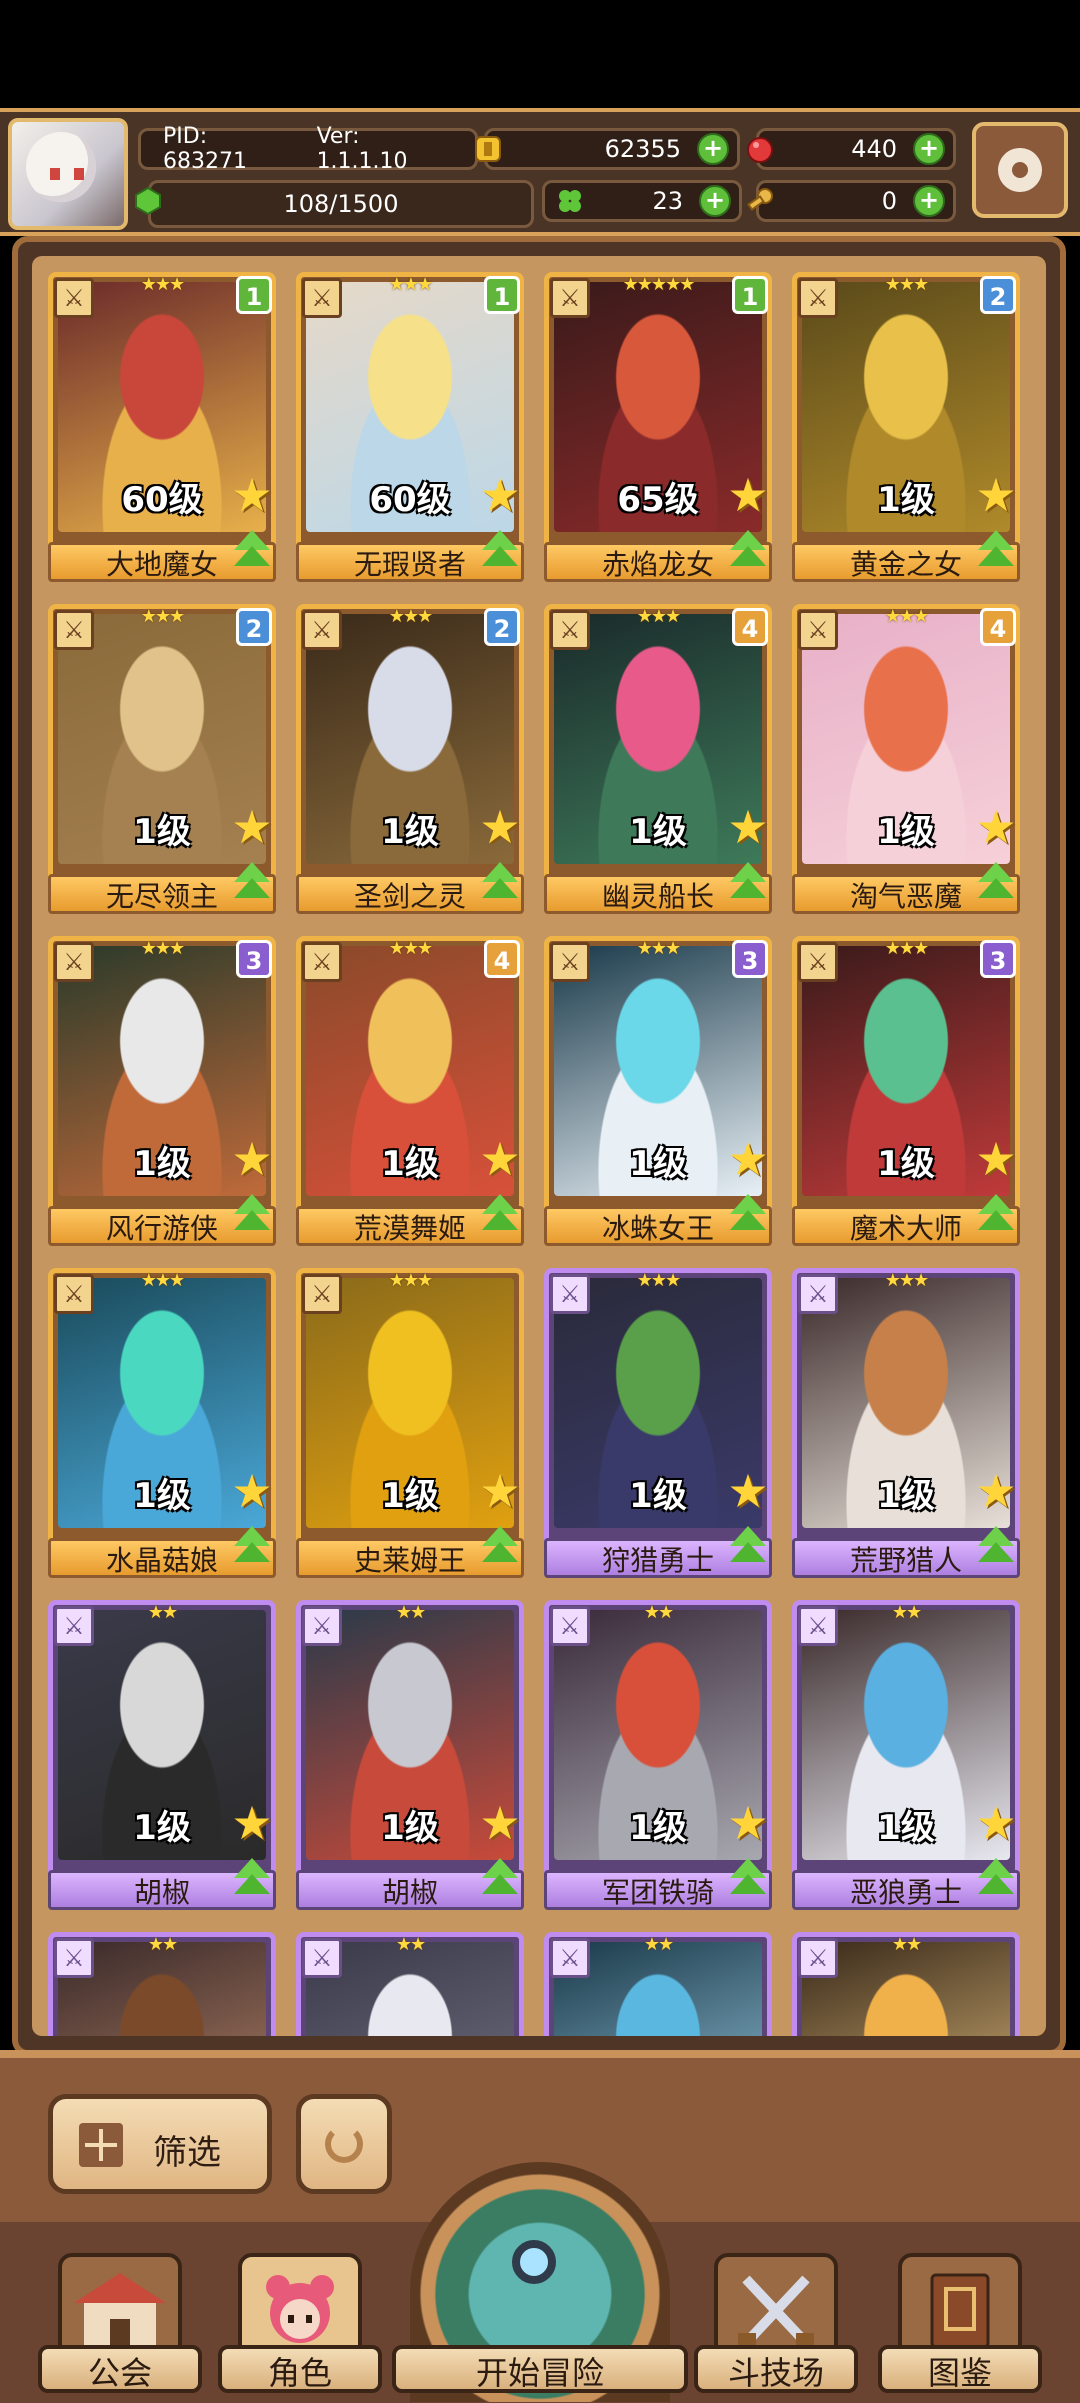 This screenshot has height=2403, width=1080. Describe the element at coordinates (410, 760) in the screenshot. I see `hero-card: ★★★ ⚔ 2 1级 ★ 圣剑之灵` at that location.